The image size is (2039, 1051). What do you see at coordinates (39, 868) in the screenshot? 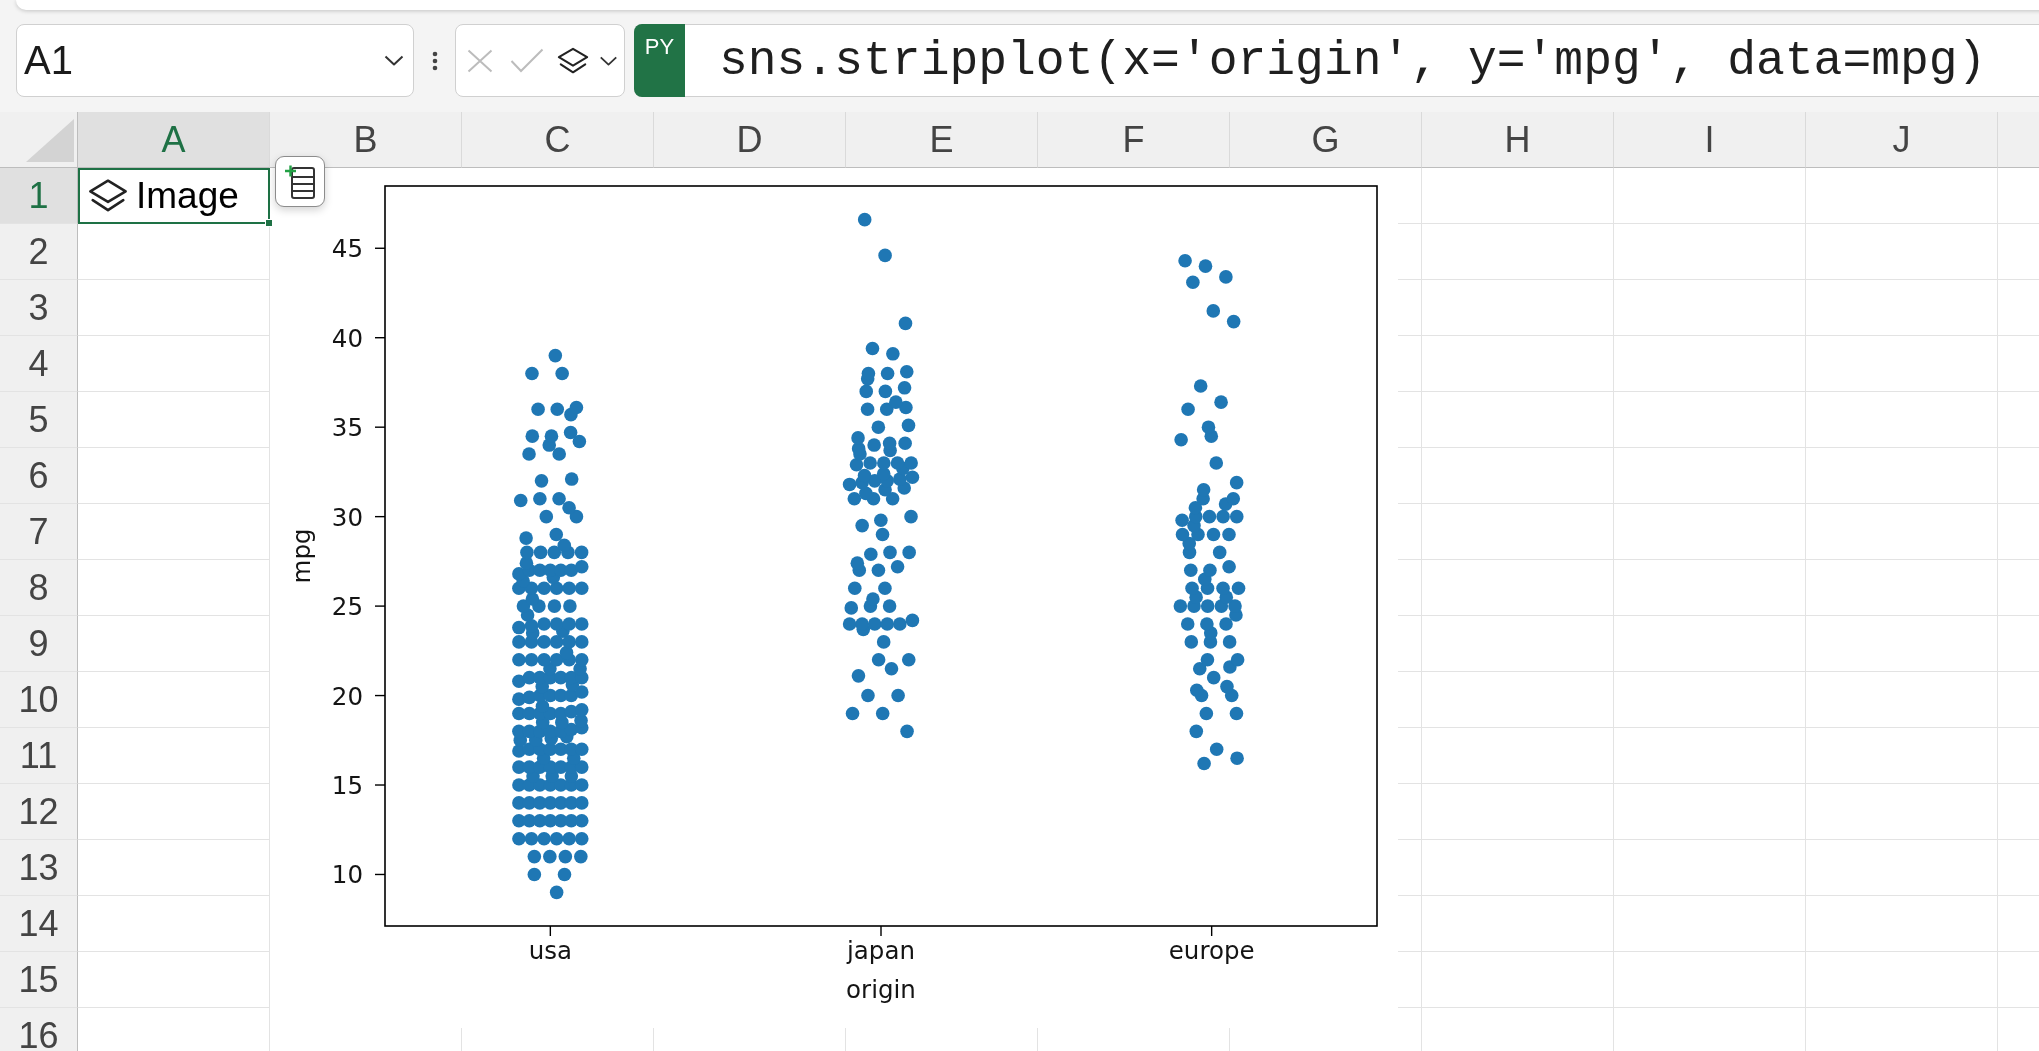
I see `row-header: 13` at bounding box center [39, 868].